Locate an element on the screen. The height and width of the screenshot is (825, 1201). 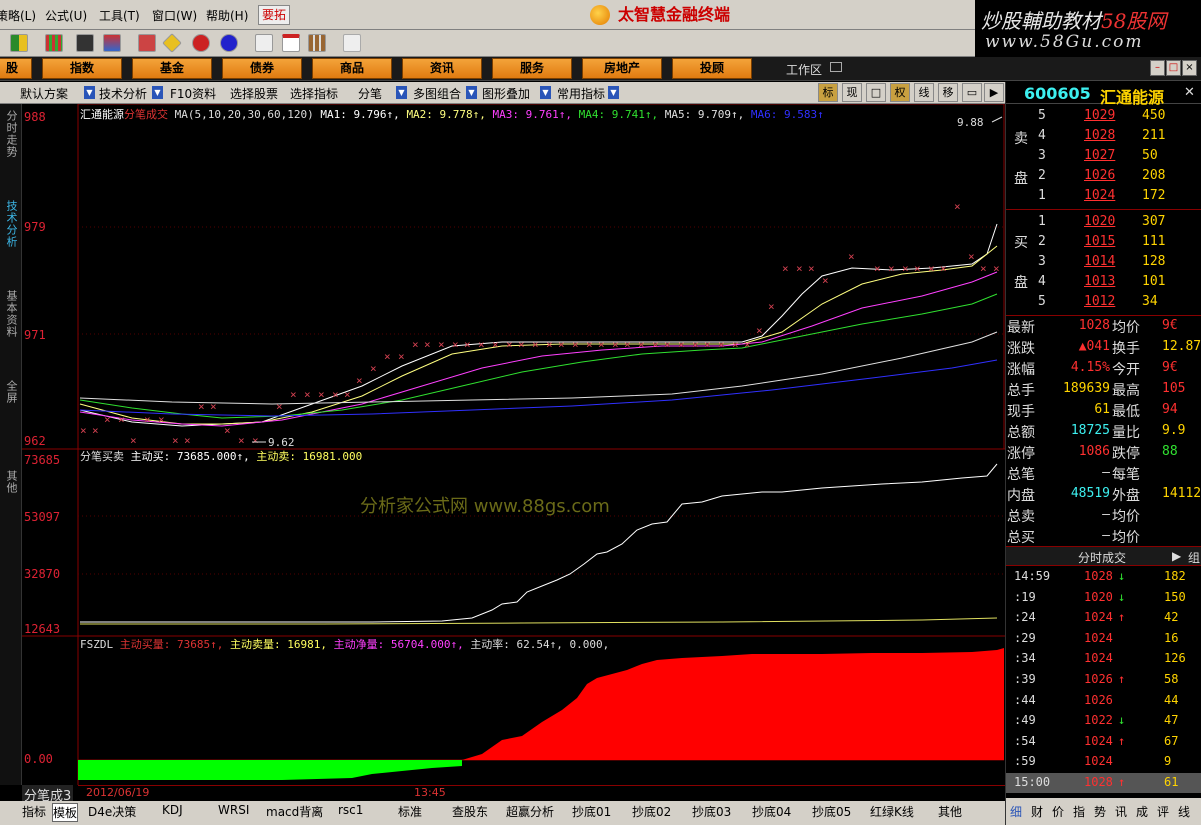
tab-d4e: D4e决策 is located at coordinates (112, 811).